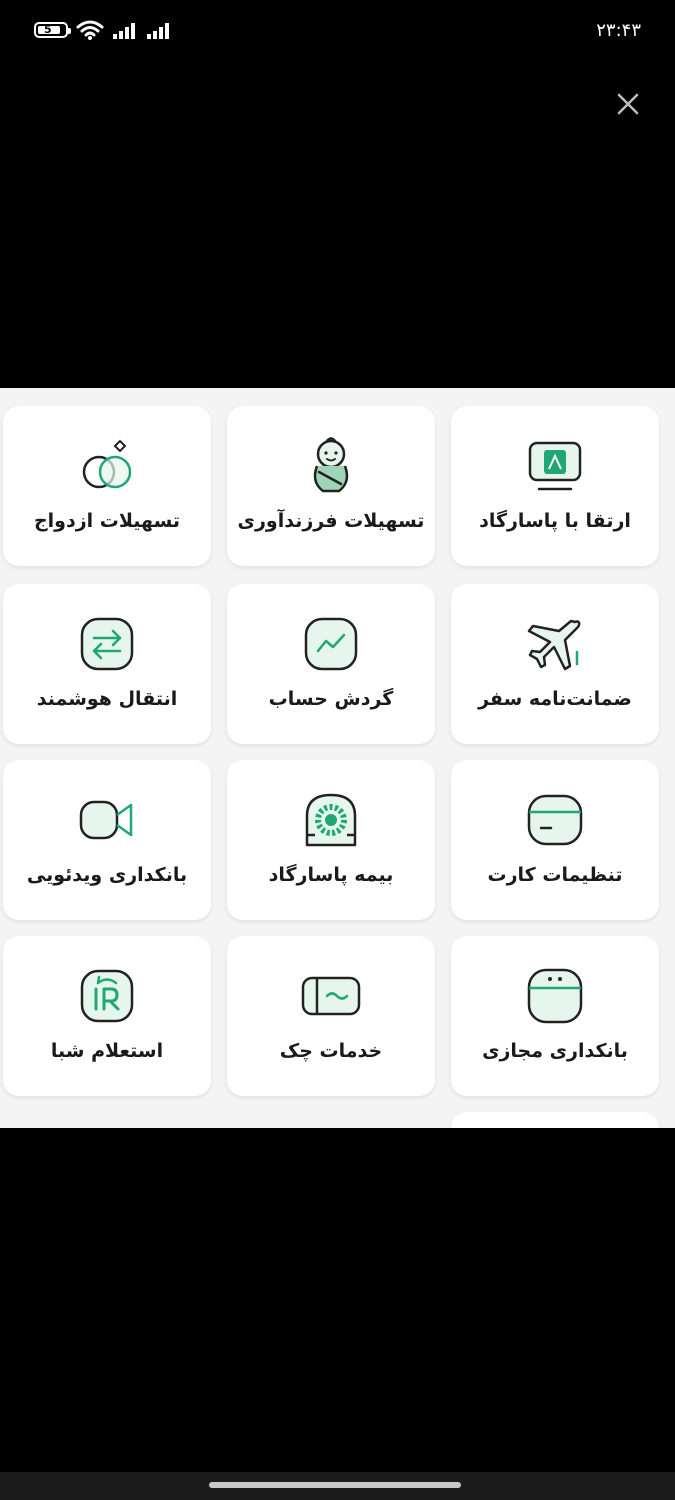 This screenshot has height=1500, width=675. I want to click on navigation-bar, so click(337, 1486).